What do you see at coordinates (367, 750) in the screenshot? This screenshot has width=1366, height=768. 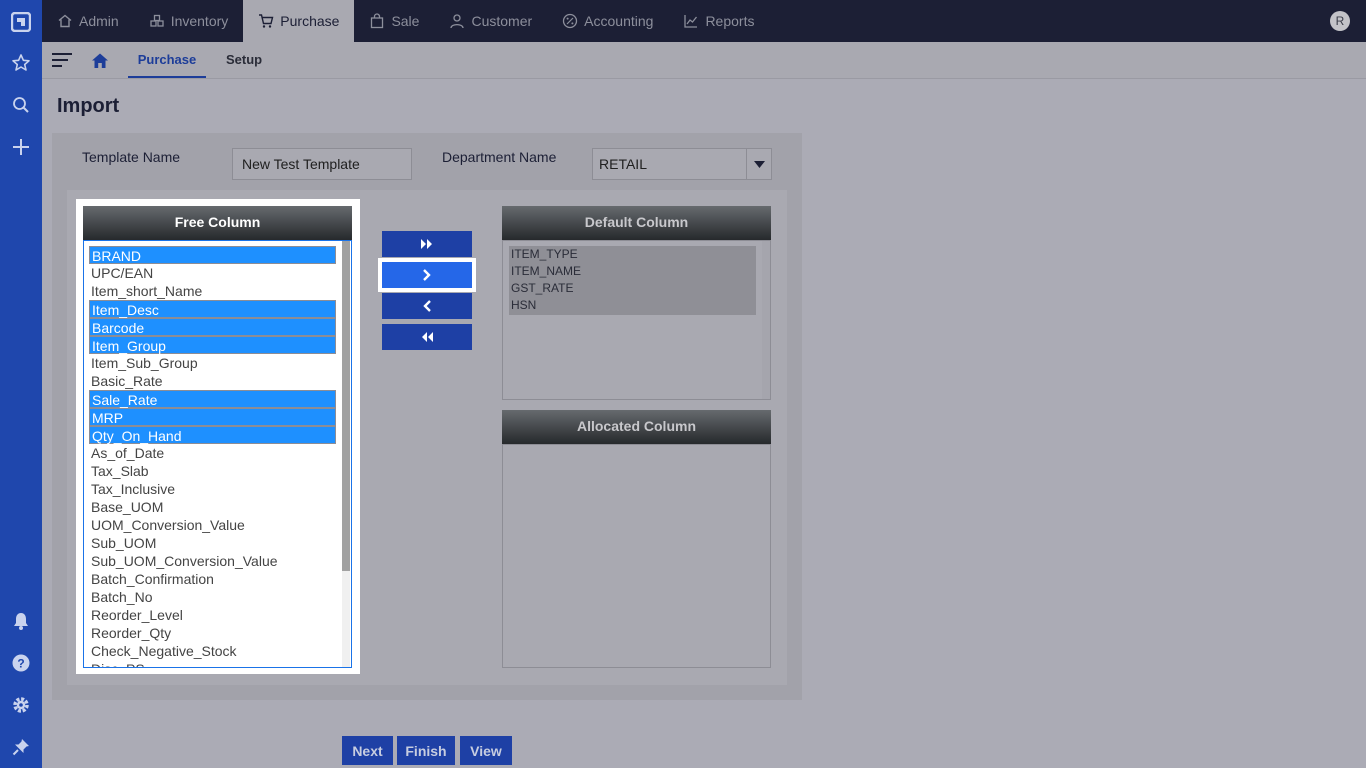 I see `next-button: Next` at bounding box center [367, 750].